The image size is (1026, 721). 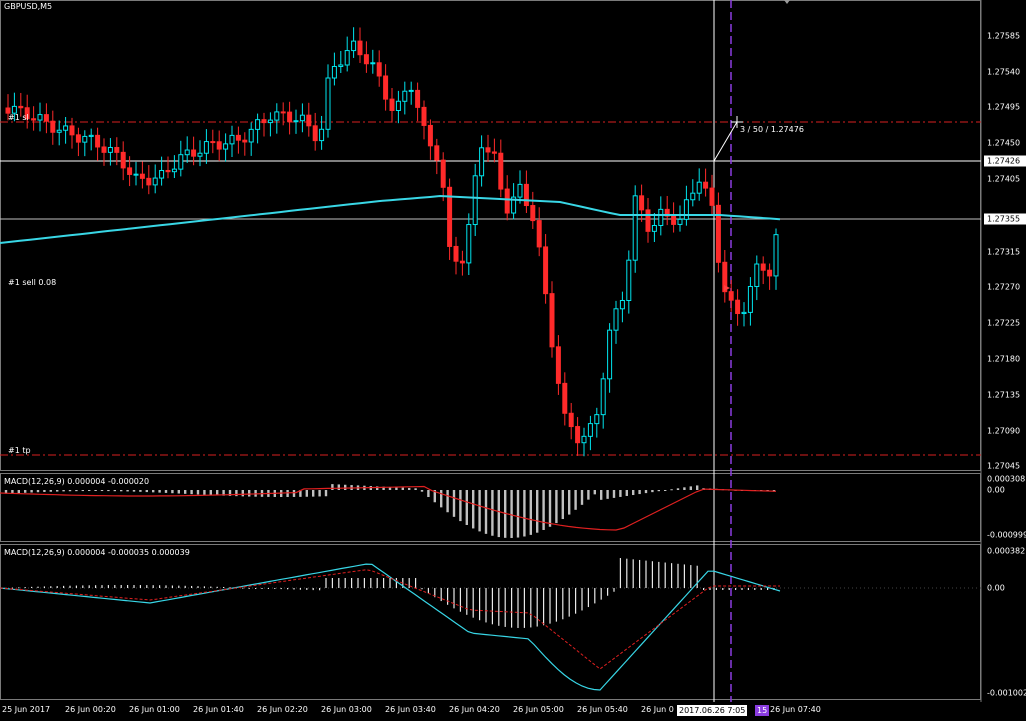 What do you see at coordinates (1005, 219) in the screenshot?
I see `price-highlight-lower: 1.27355` at bounding box center [1005, 219].